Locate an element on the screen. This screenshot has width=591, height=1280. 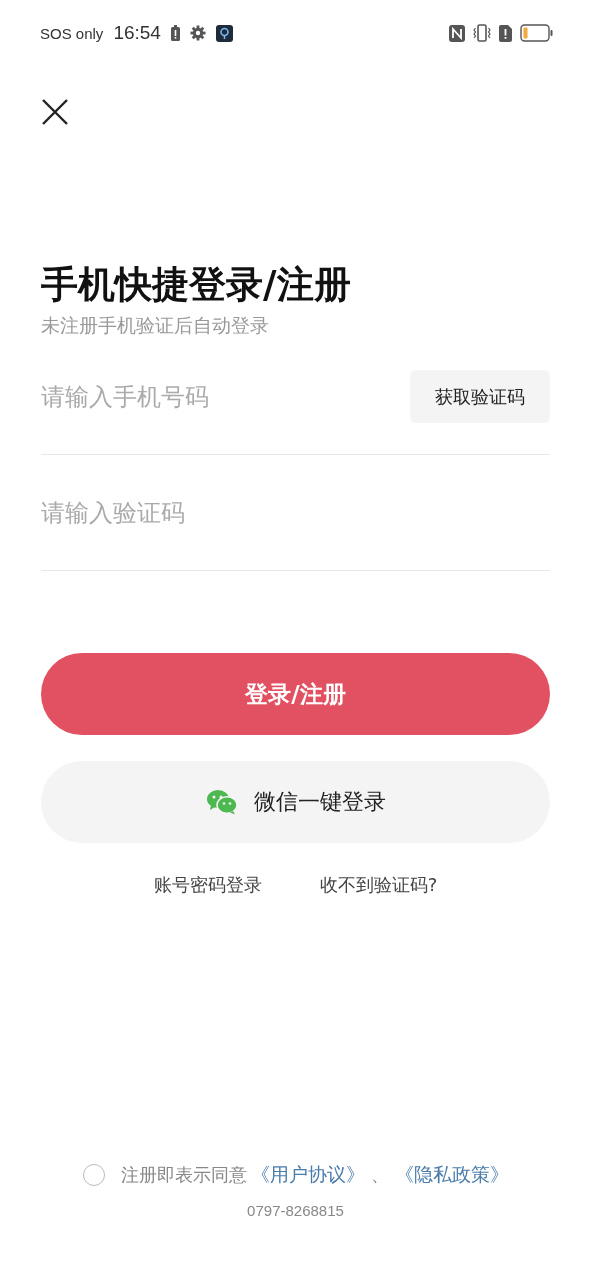
carrier-text: SOS only is located at coordinates (72, 33).